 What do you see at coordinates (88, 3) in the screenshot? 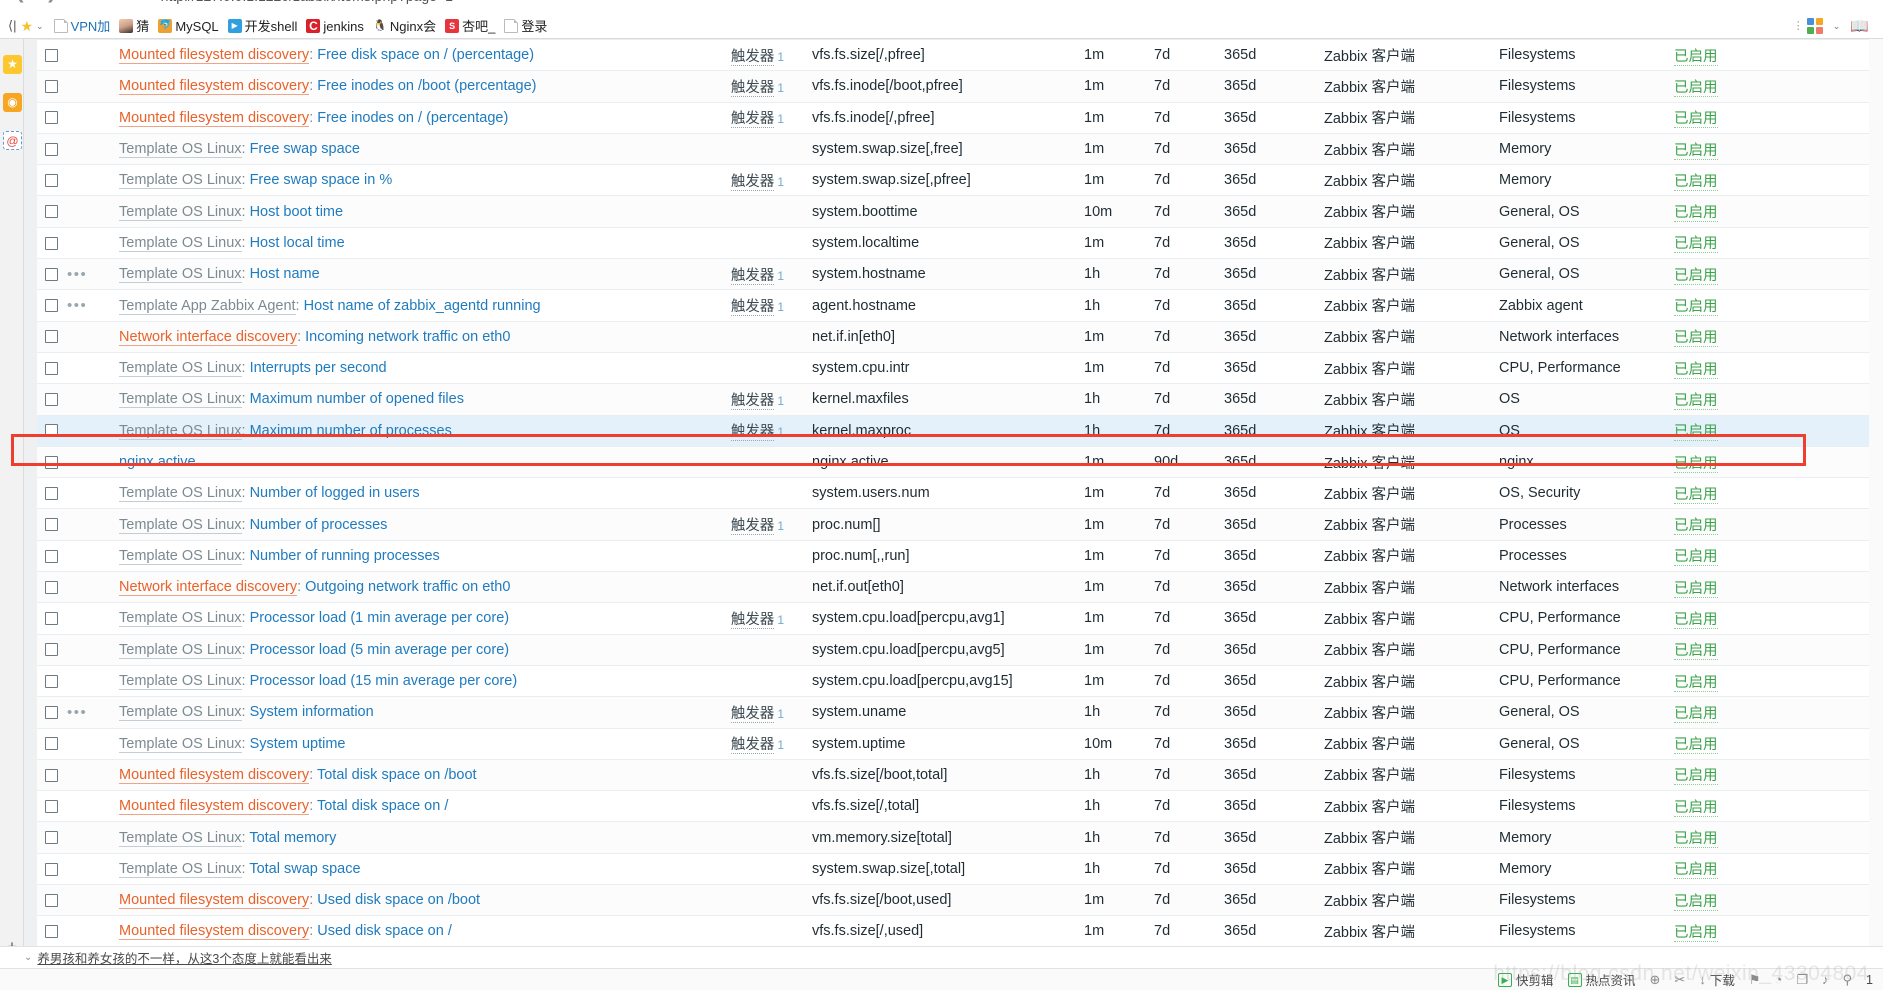
I see `reload-icon: ↻` at bounding box center [88, 3].